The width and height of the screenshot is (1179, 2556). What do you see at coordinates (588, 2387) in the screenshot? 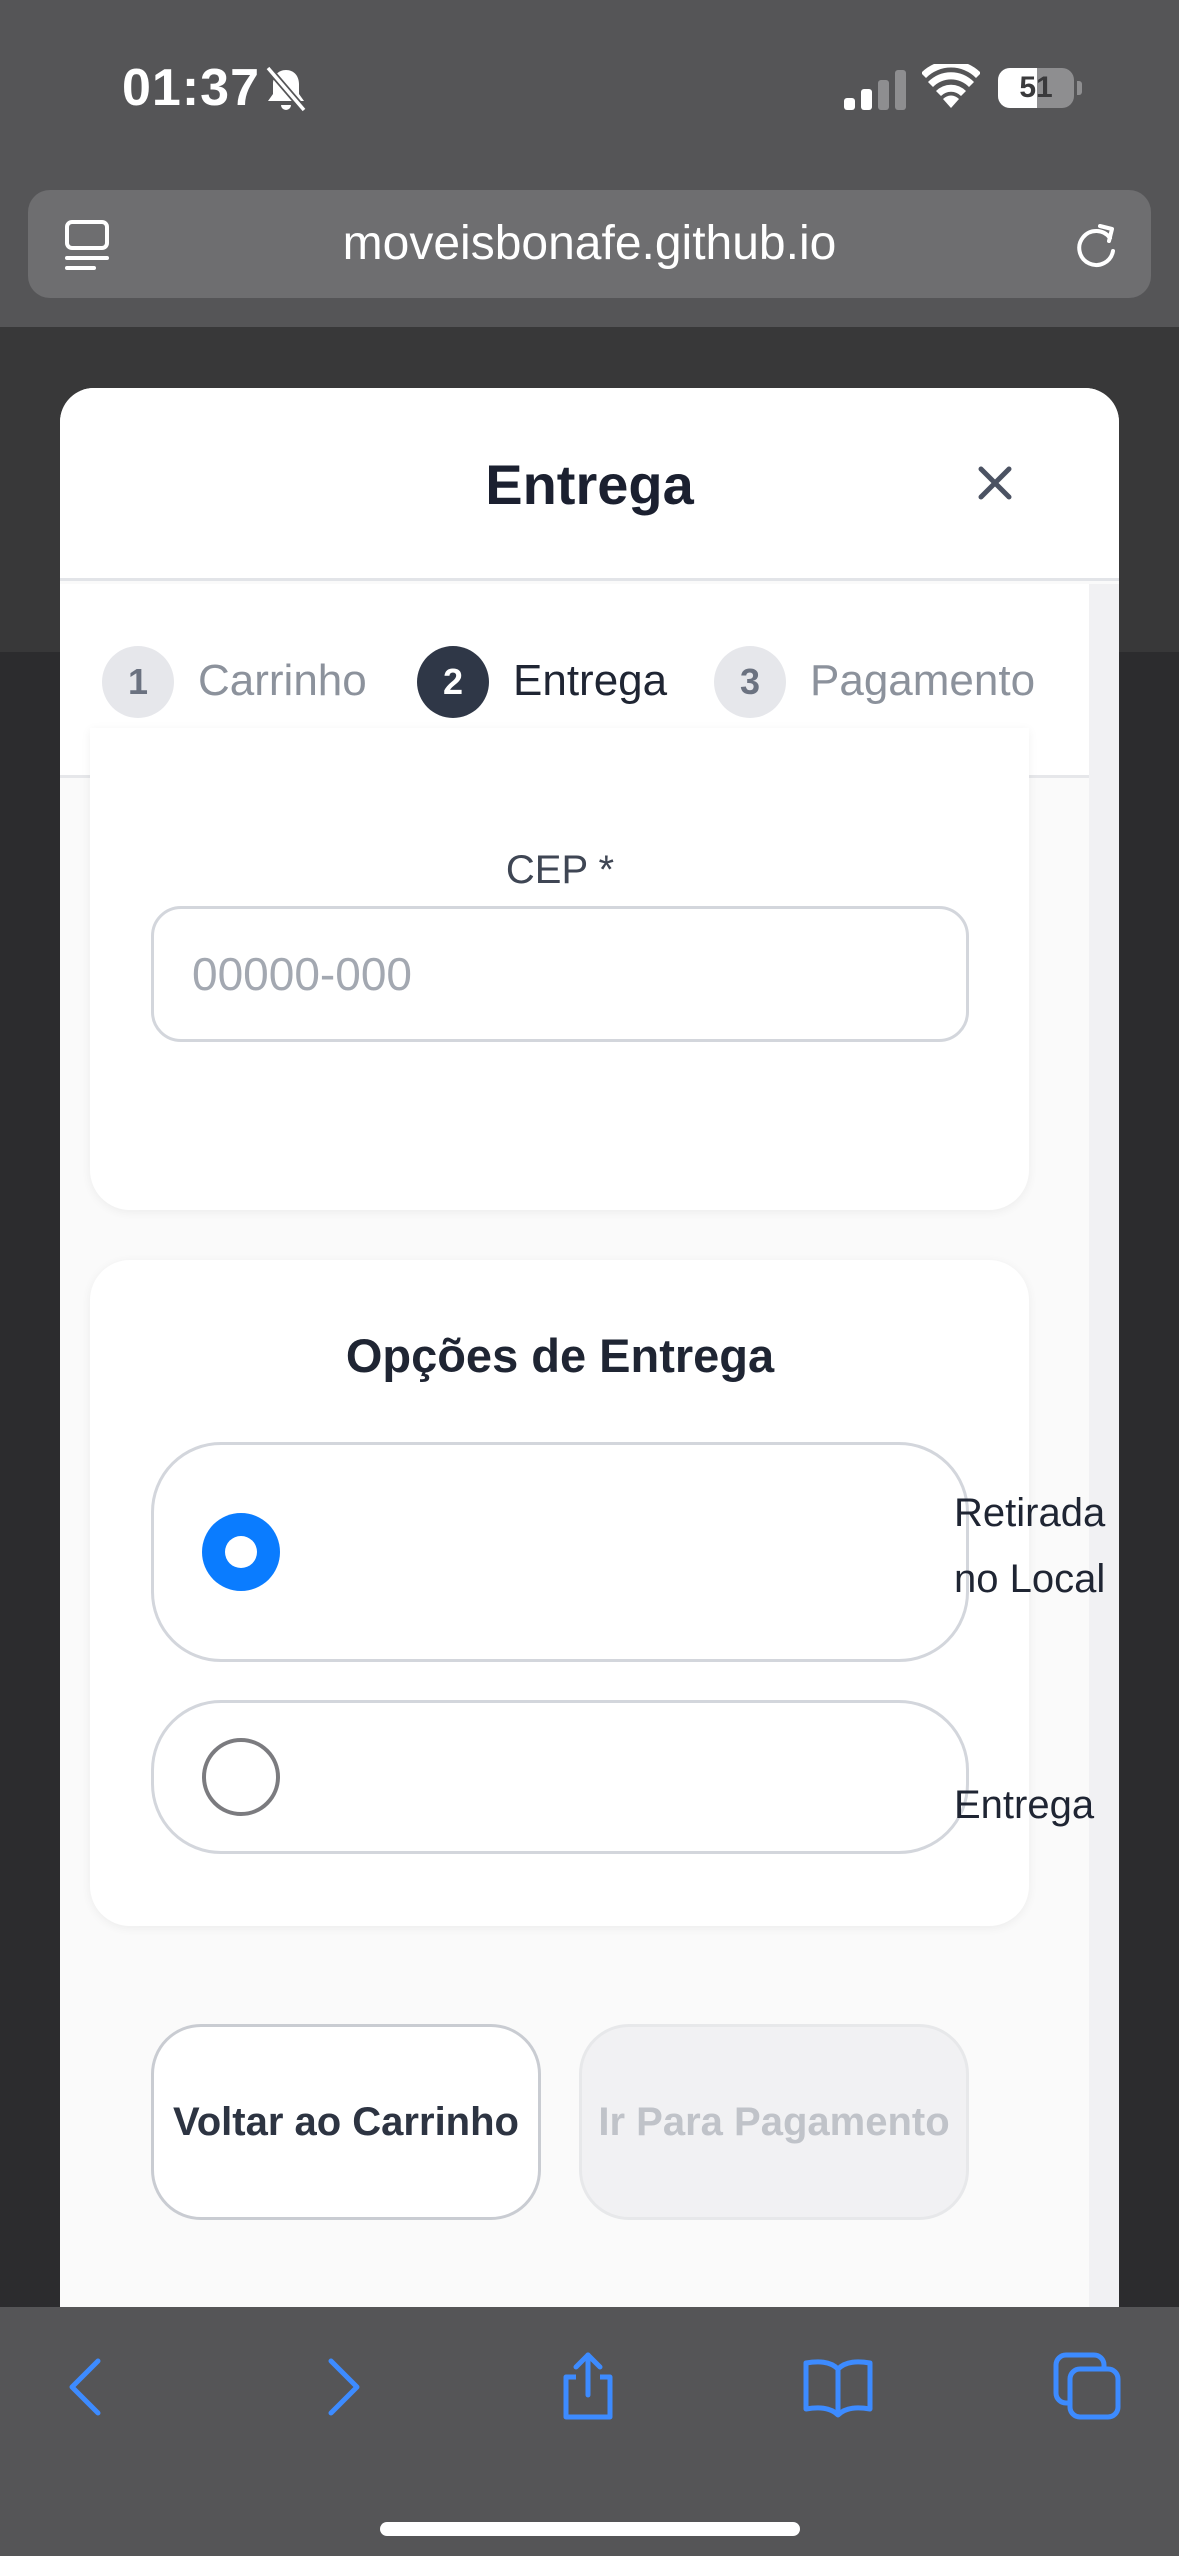
I see `share-icon` at bounding box center [588, 2387].